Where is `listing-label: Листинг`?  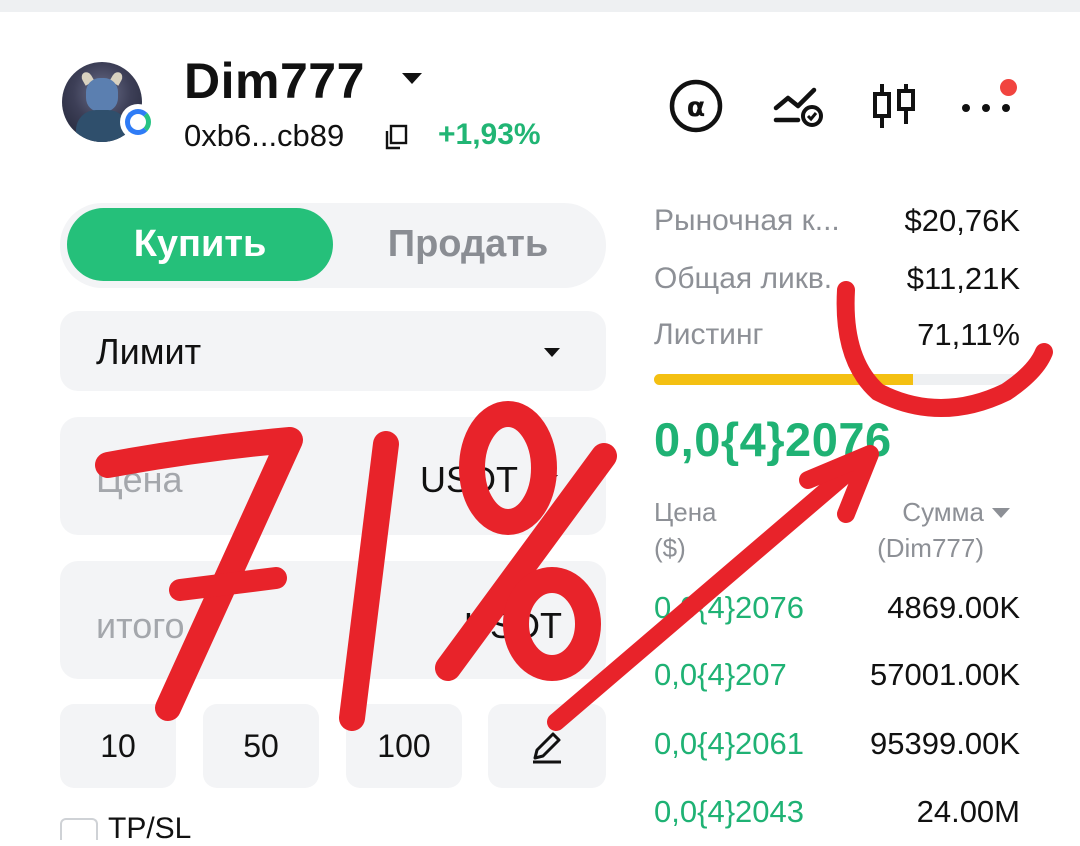
listing-label: Листинг is located at coordinates (709, 334).